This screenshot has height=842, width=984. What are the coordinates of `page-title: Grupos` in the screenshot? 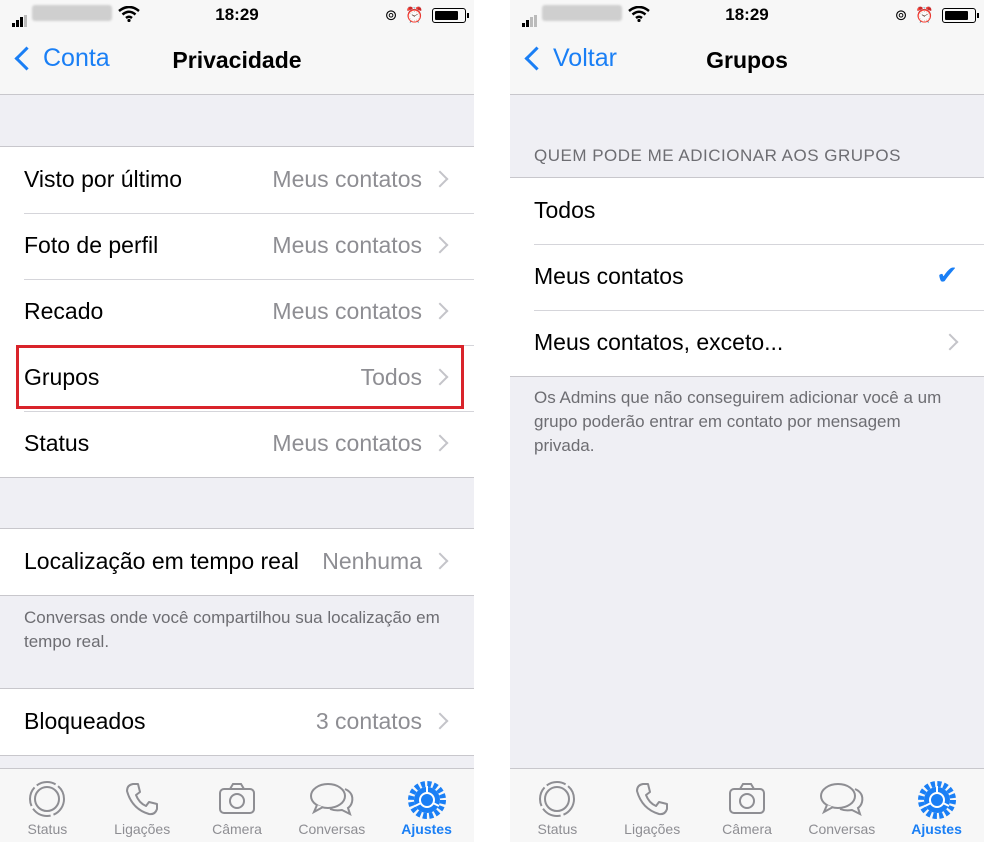 It's located at (747, 60).